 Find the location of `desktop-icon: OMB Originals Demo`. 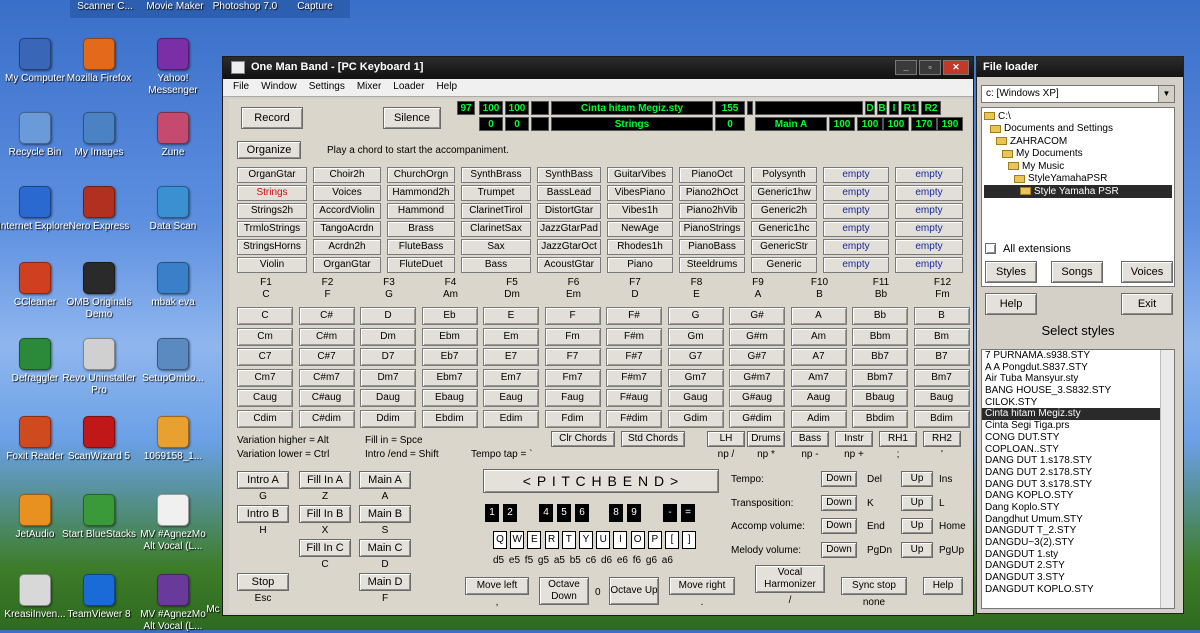

desktop-icon: OMB Originals Demo is located at coordinates (99, 291).